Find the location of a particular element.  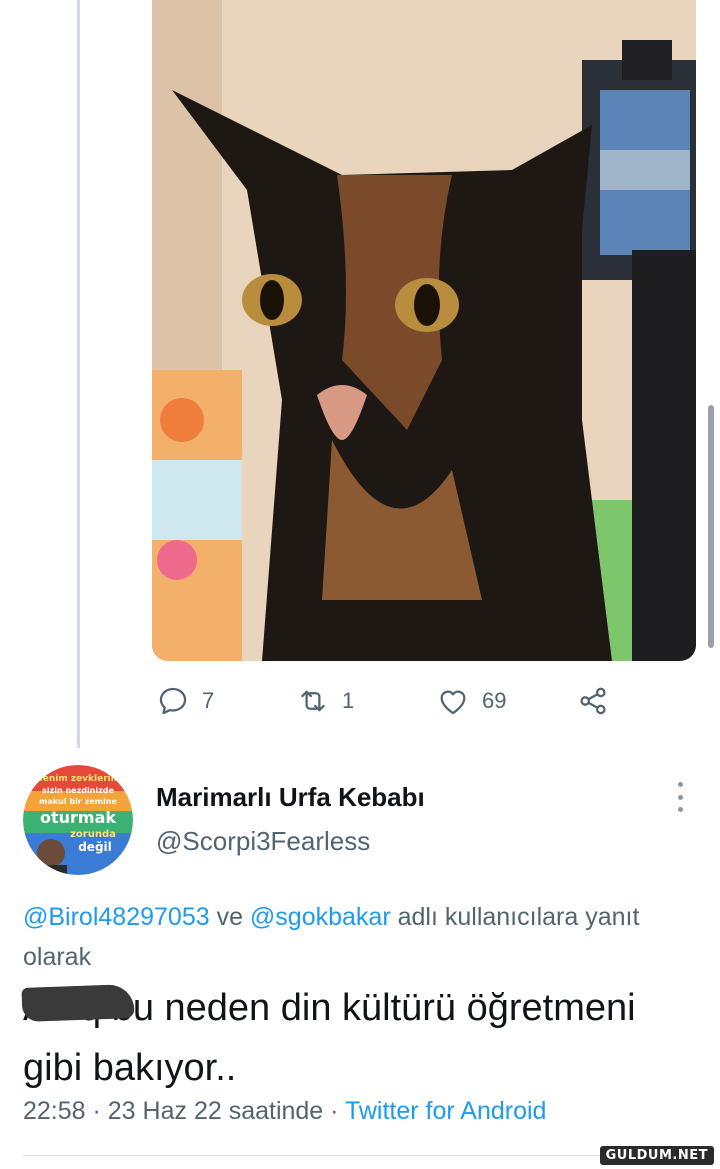

author-display-name: Marimarlı Urfa Kebabı is located at coordinates (290, 797).